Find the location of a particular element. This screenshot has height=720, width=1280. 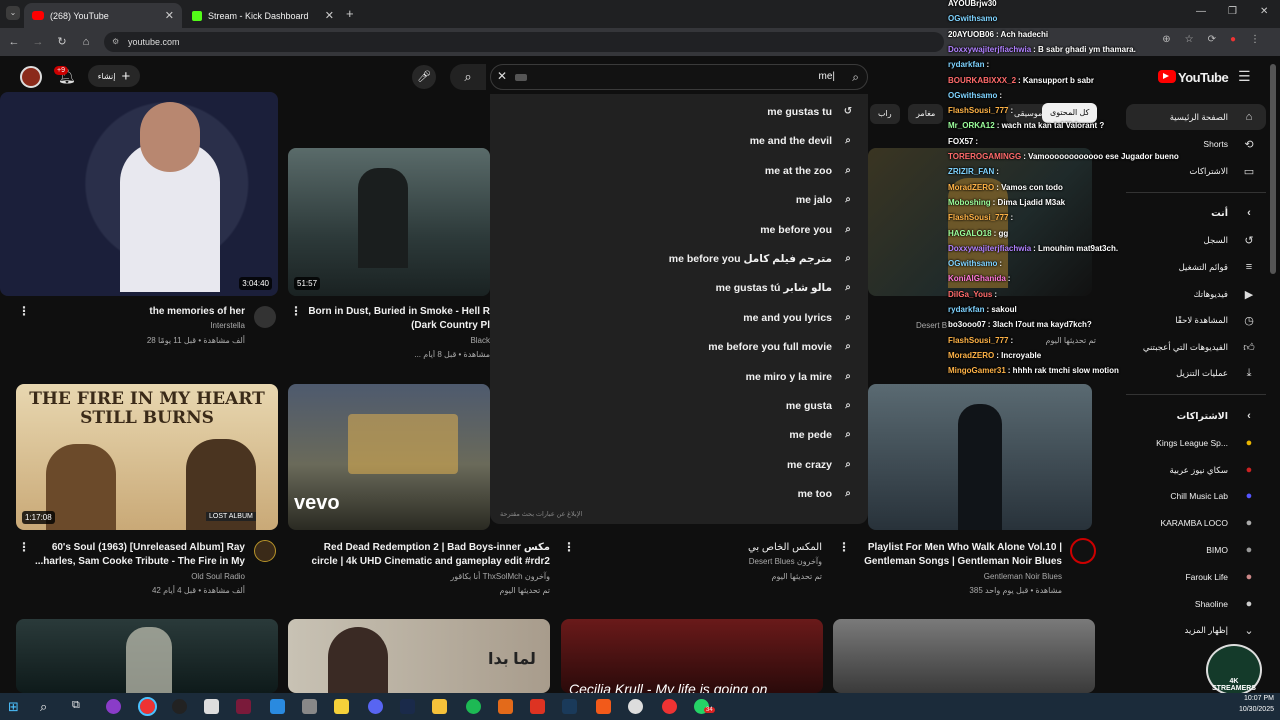

brave-icon is located at coordinates (603, 706).